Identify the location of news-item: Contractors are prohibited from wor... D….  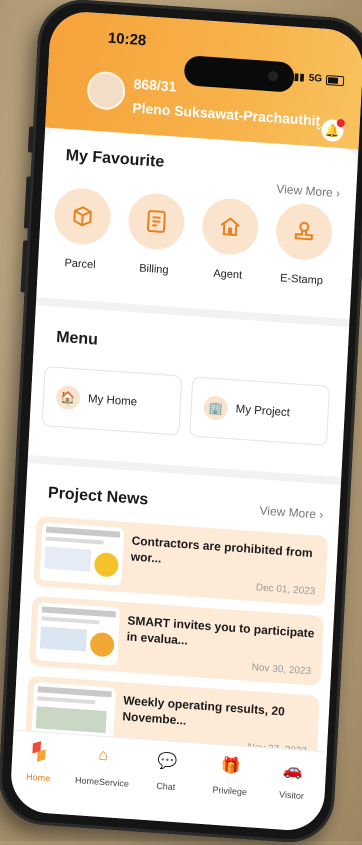
(181, 561).